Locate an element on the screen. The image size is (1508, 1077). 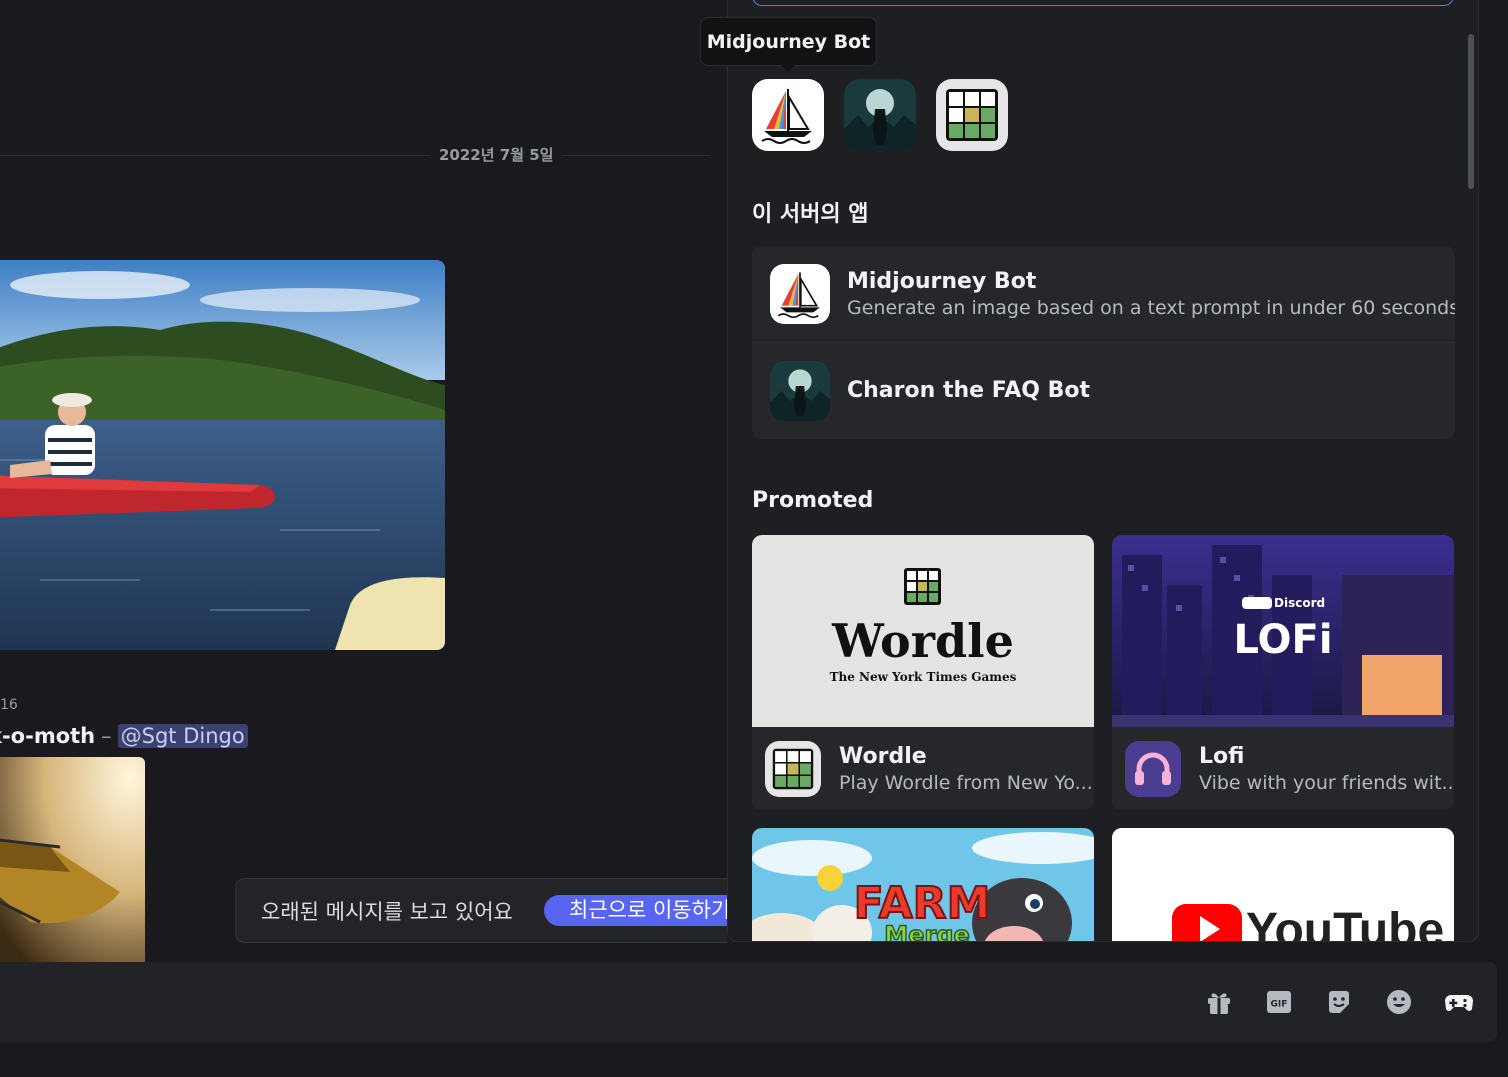
lofi-banner: Discord LOFi is located at coordinates (1283, 631).